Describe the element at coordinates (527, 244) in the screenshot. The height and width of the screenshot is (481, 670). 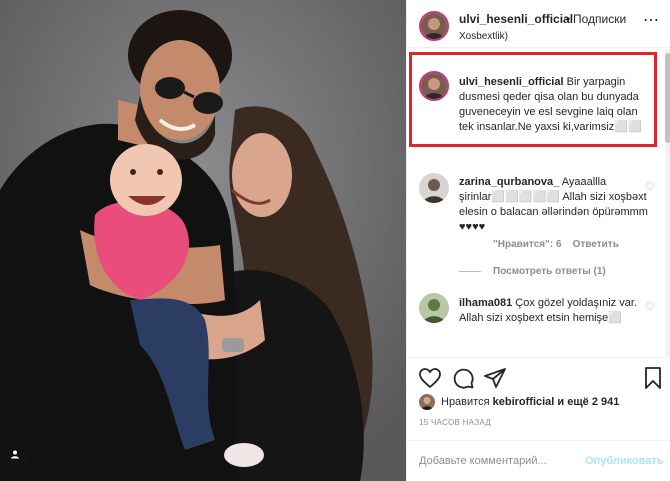
I see `comment-likes-count: "Нравится": 6` at that location.